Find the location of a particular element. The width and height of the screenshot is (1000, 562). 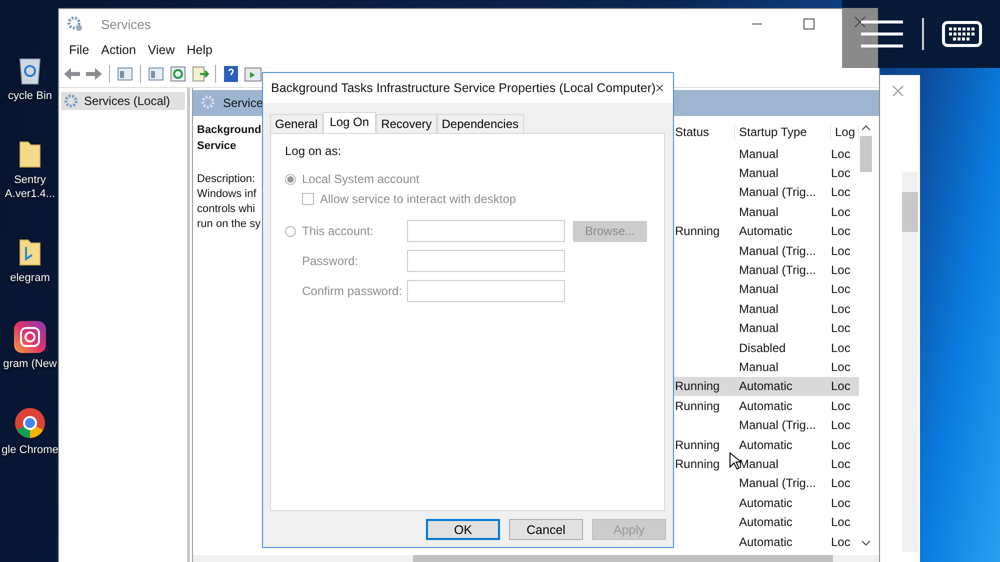

browser-icon is located at coordinates (30, 423).